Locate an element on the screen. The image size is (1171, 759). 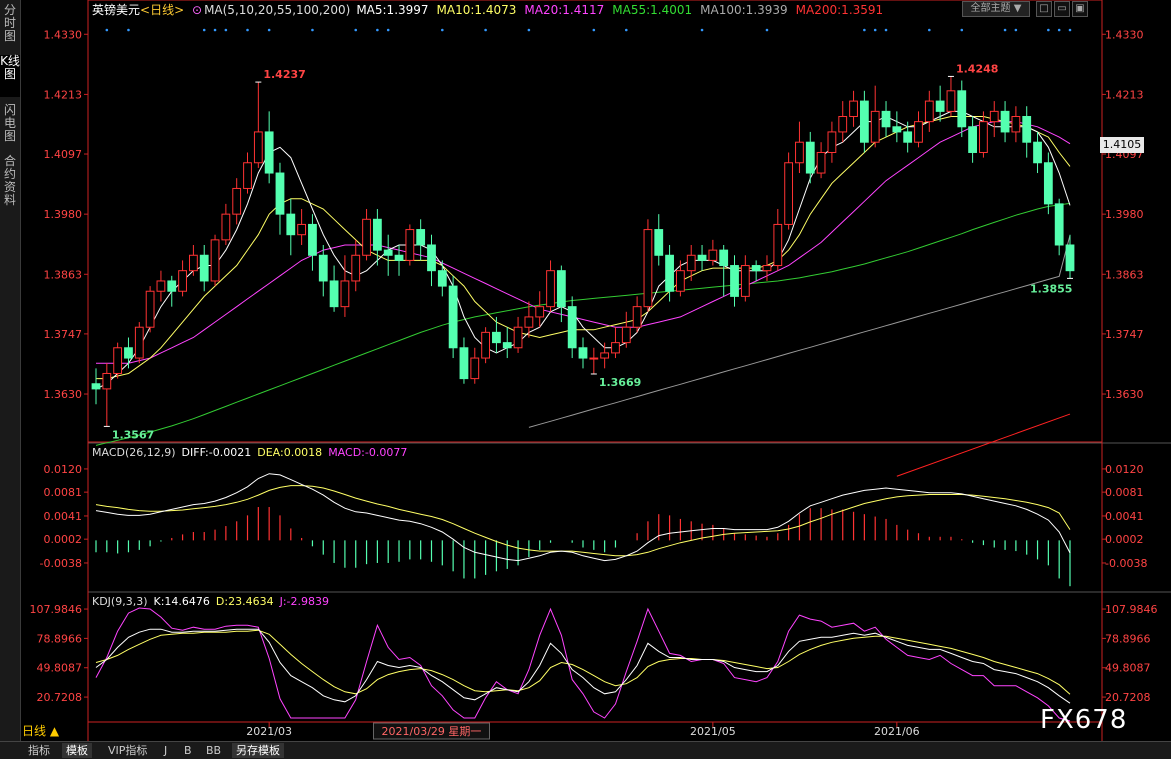
symbol-title: 英镑美元 is located at coordinates (116, 9).